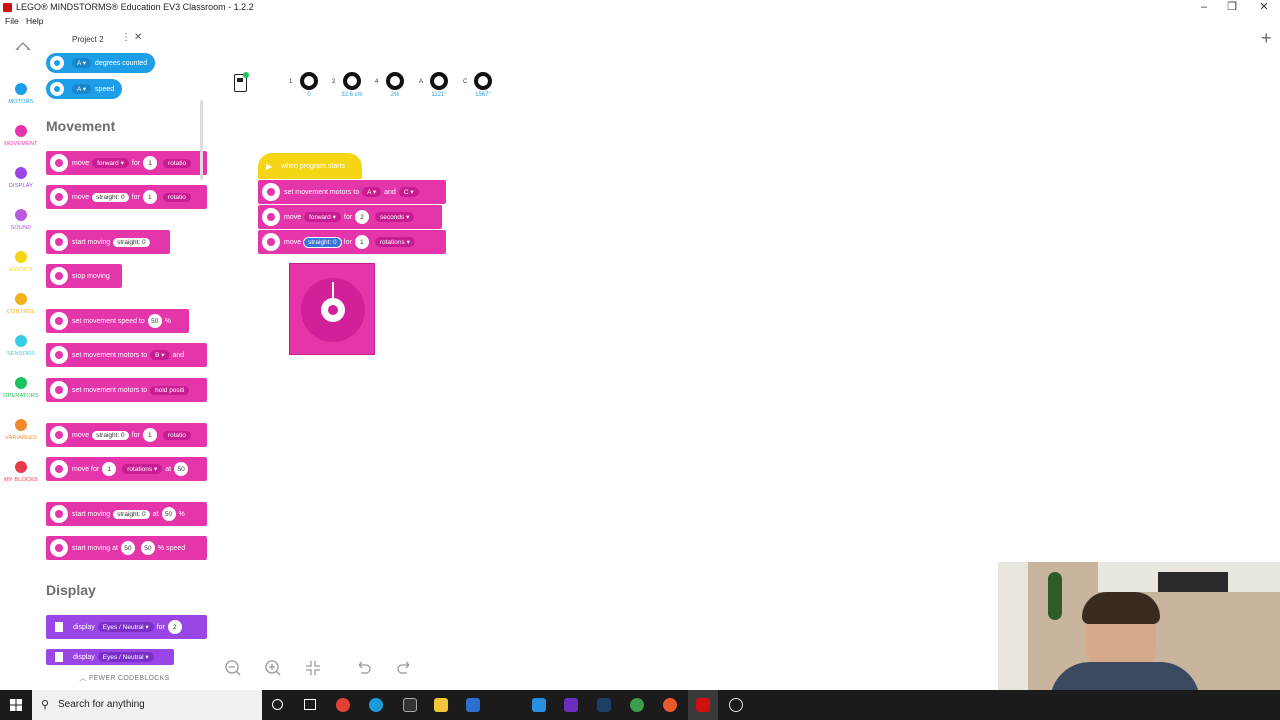 The width and height of the screenshot is (1280, 720). What do you see at coordinates (736, 705) in the screenshot?
I see `clock-app-icon` at bounding box center [736, 705].